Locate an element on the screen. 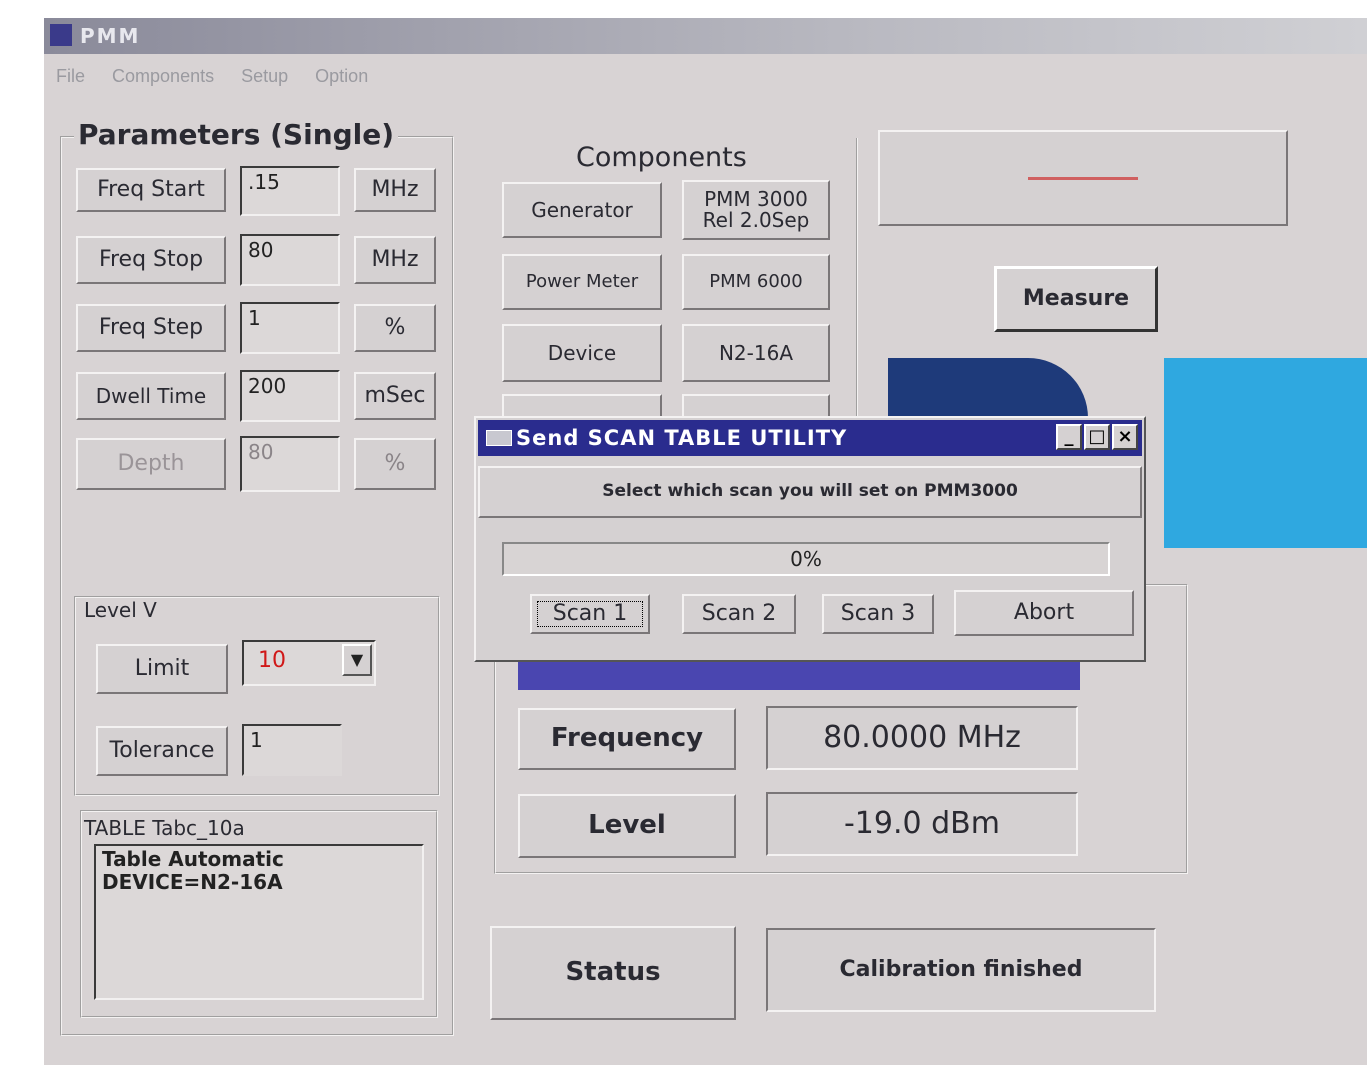 The width and height of the screenshot is (1367, 1065). indicator-line is located at coordinates (1083, 178).